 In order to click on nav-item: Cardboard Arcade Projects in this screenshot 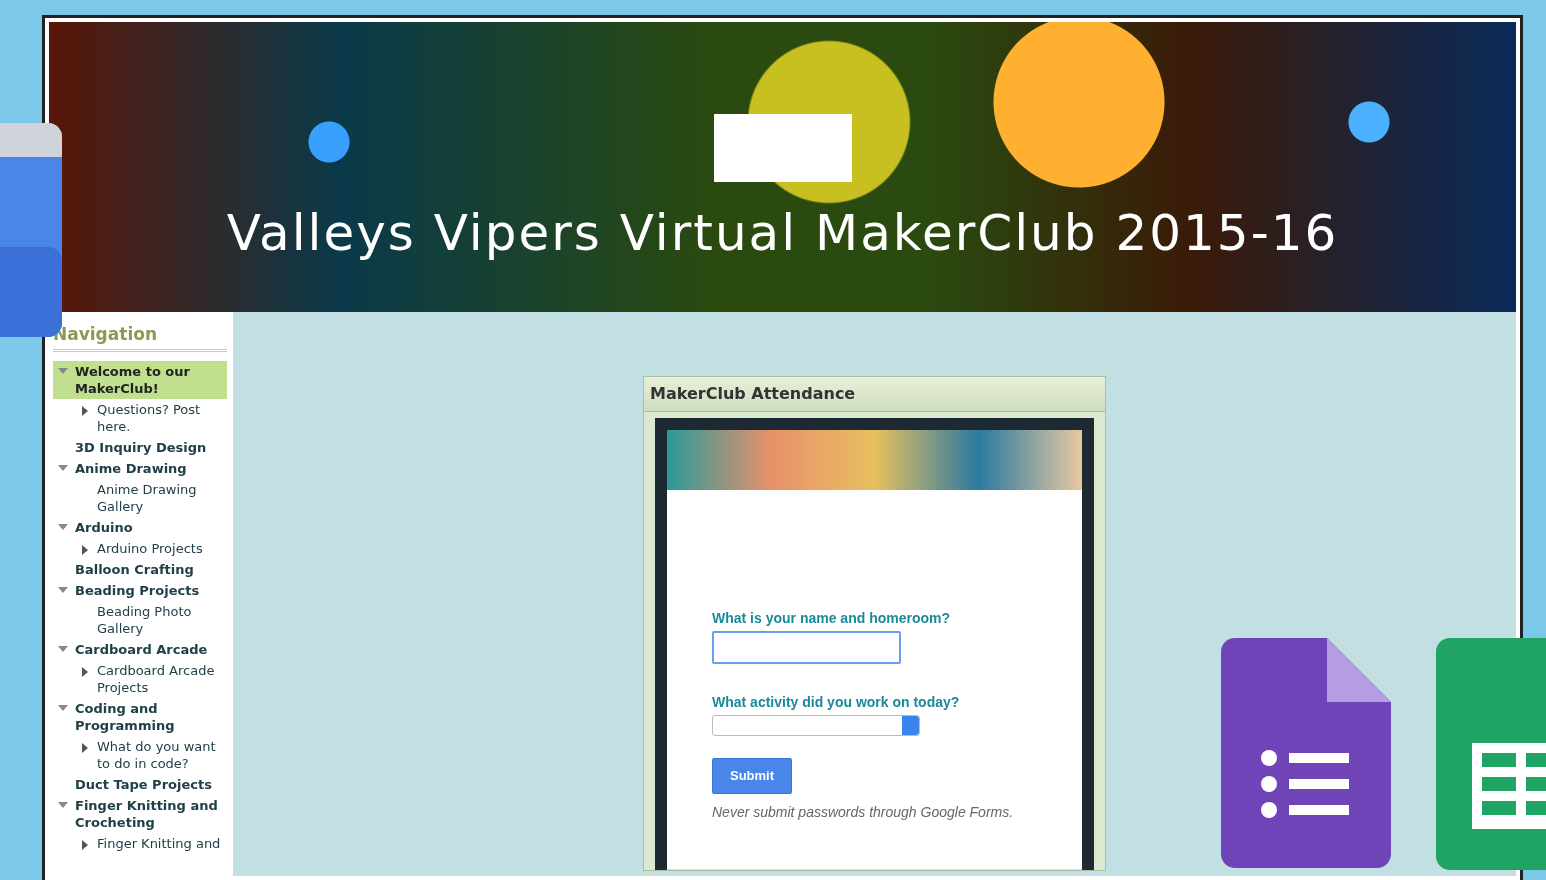, I will do `click(140, 678)`.